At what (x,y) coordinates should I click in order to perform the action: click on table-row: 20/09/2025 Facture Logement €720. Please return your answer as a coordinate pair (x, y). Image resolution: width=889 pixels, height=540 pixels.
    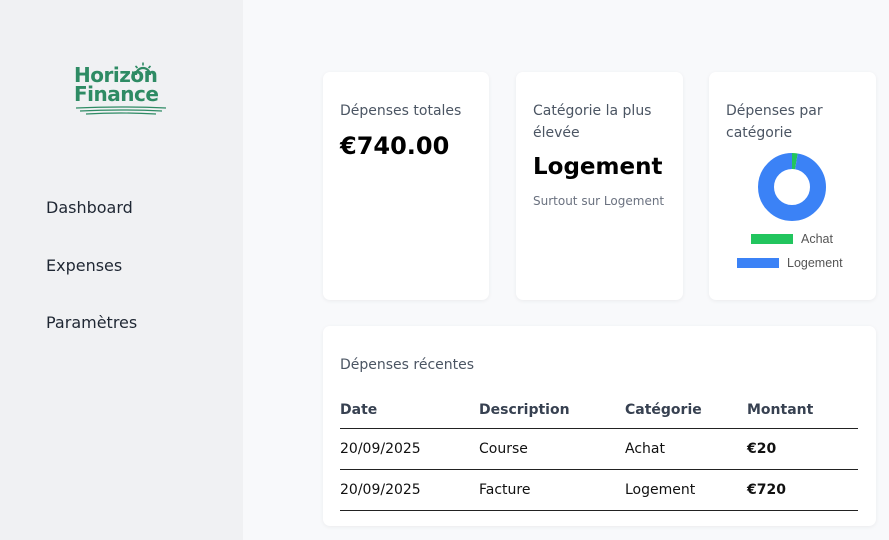
    Looking at the image, I should click on (599, 490).